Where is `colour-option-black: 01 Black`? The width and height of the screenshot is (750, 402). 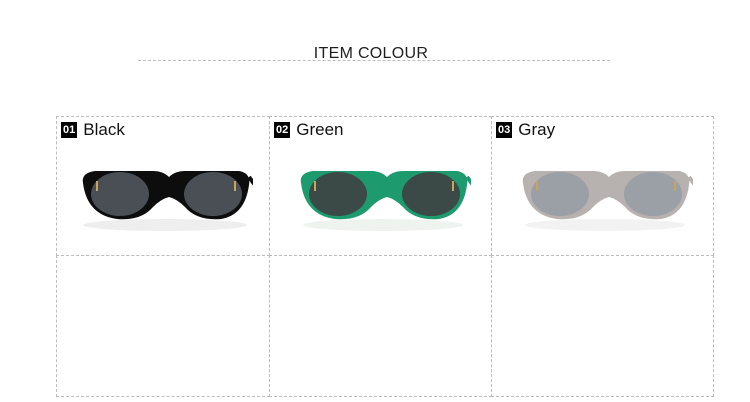
colour-option-black: 01 Black is located at coordinates (163, 186).